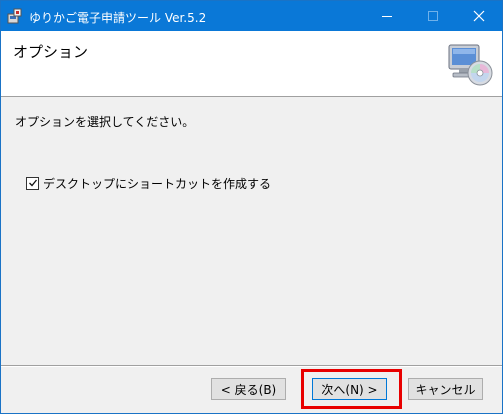 Image resolution: width=503 pixels, height=414 pixels. Describe the element at coordinates (157, 183) in the screenshot. I see `desktop-shortcut-label: デスクトップにショートカットを作成する` at that location.